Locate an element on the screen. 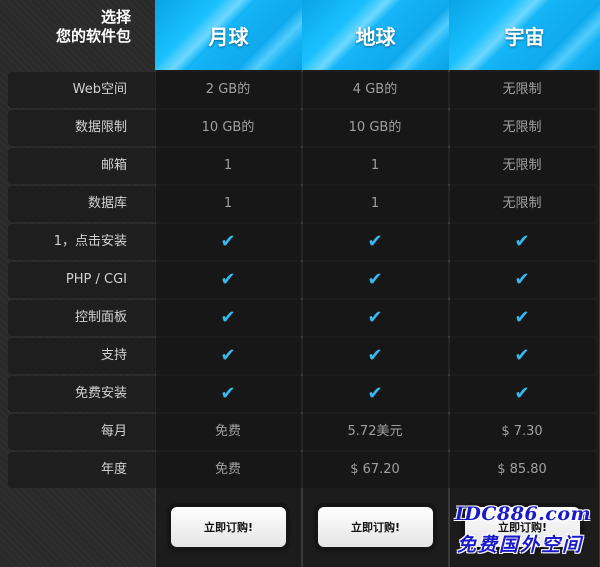 This screenshot has width=600, height=567. table-cell: $ 67.20 is located at coordinates (375, 469).